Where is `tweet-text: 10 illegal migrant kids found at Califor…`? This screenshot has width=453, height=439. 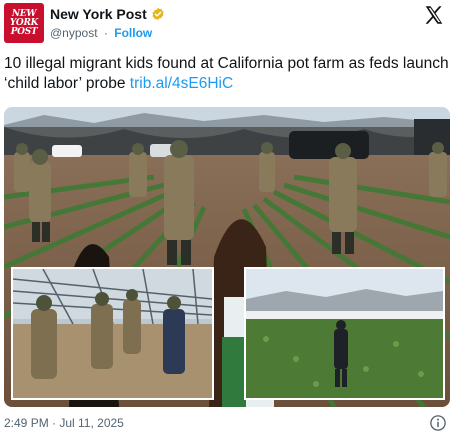
tweet-text: 10 illegal migrant kids found at Califor… is located at coordinates (226, 74).